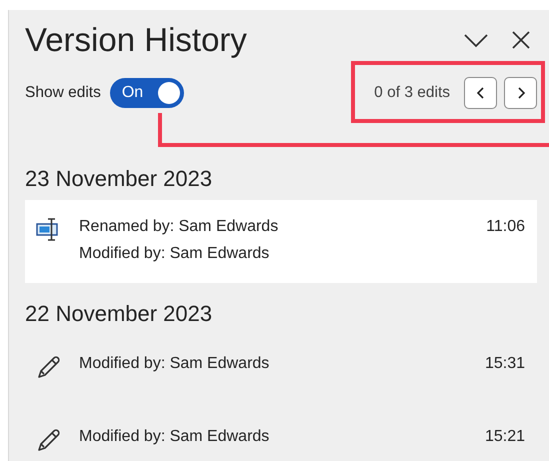 This screenshot has width=549, height=461. I want to click on entry-time: 11:06, so click(505, 227).